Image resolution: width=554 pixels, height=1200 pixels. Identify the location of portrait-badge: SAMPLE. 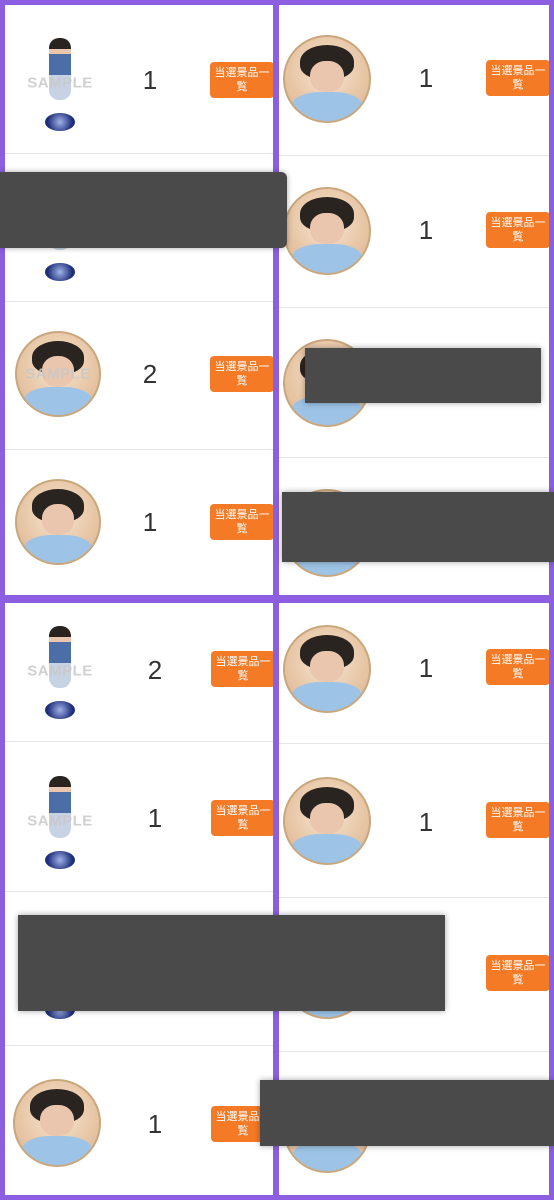
(58, 374).